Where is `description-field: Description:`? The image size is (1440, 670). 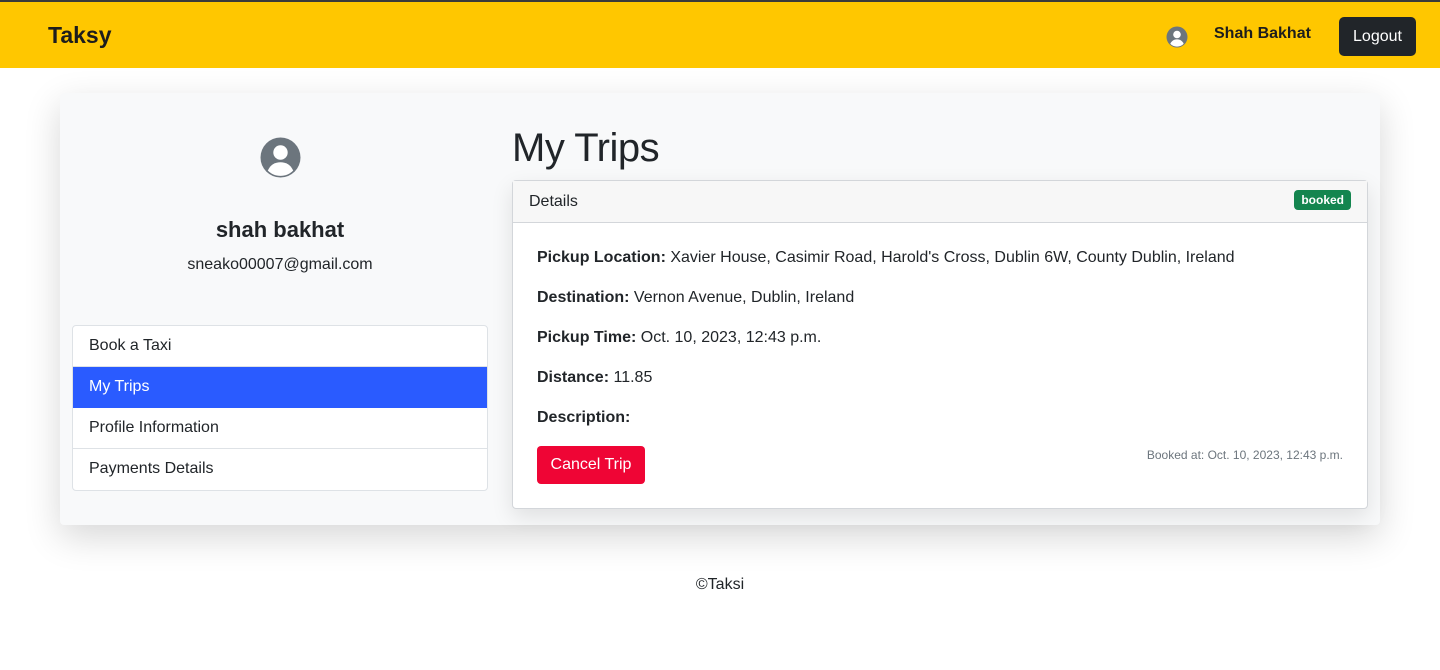 description-field: Description: is located at coordinates (583, 418).